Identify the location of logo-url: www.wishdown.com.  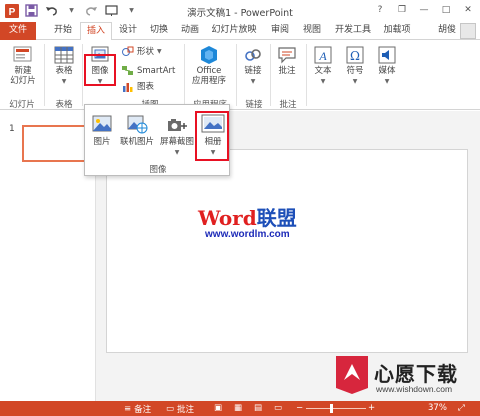
(414, 389).